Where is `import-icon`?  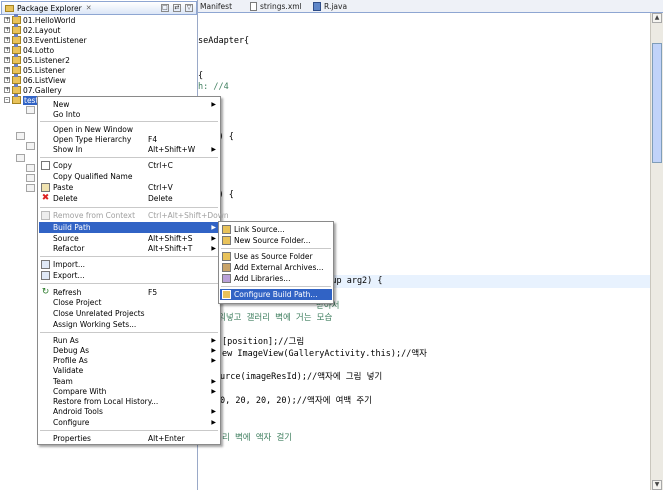 import-icon is located at coordinates (45, 264).